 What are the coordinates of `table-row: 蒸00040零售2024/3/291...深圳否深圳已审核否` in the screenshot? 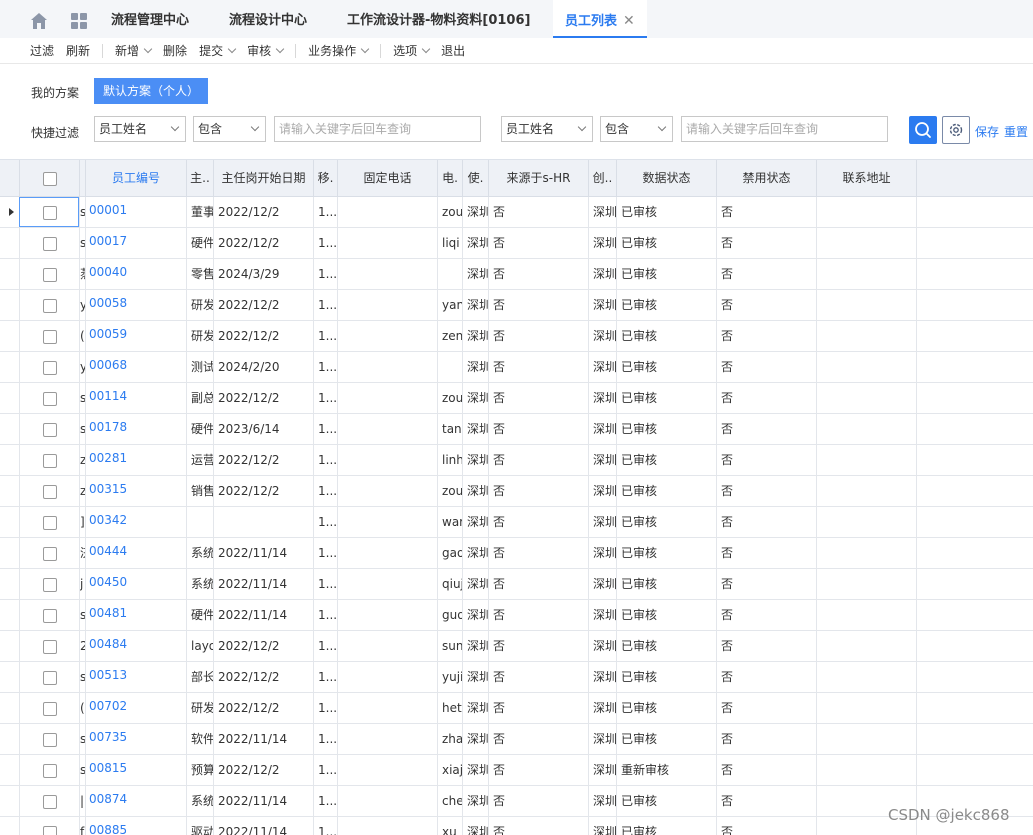 It's located at (516, 274).